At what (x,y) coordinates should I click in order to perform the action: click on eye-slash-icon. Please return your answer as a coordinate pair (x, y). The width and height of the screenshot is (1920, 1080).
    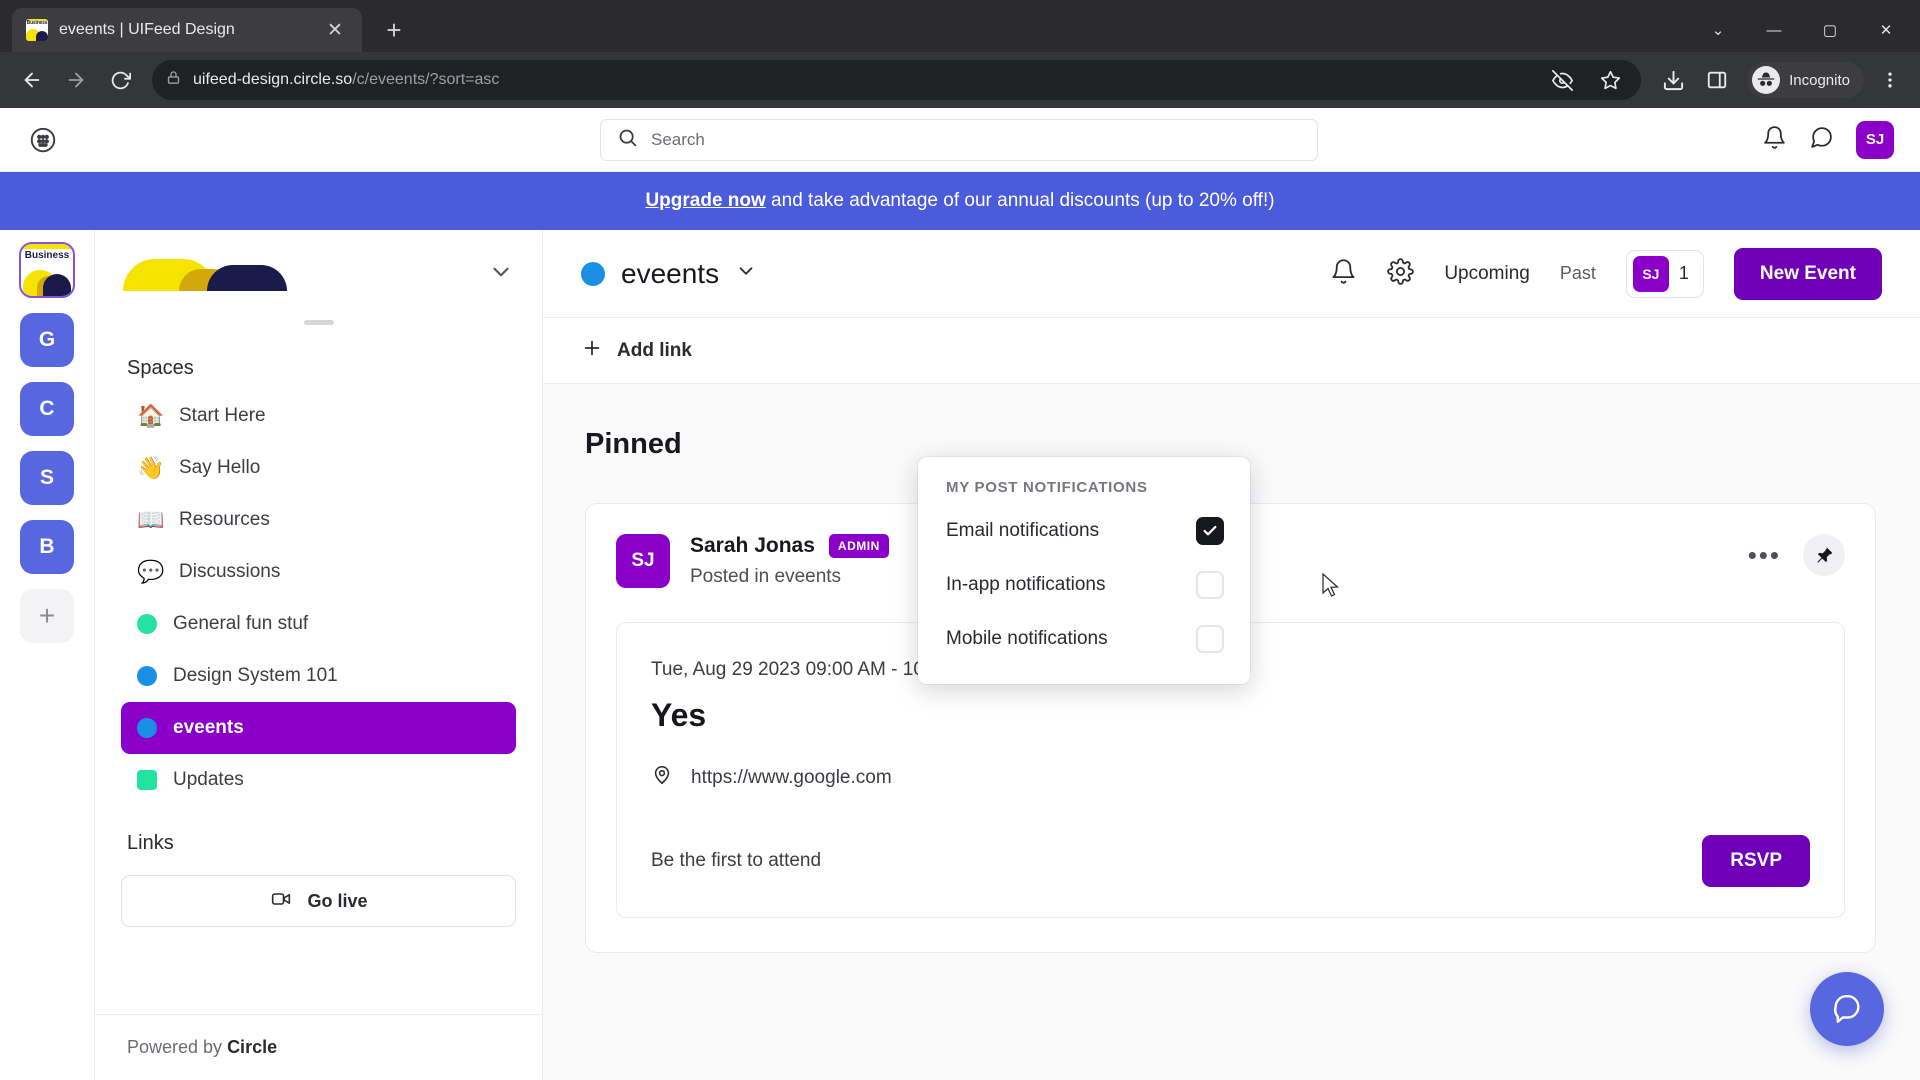
    Looking at the image, I should click on (1562, 80).